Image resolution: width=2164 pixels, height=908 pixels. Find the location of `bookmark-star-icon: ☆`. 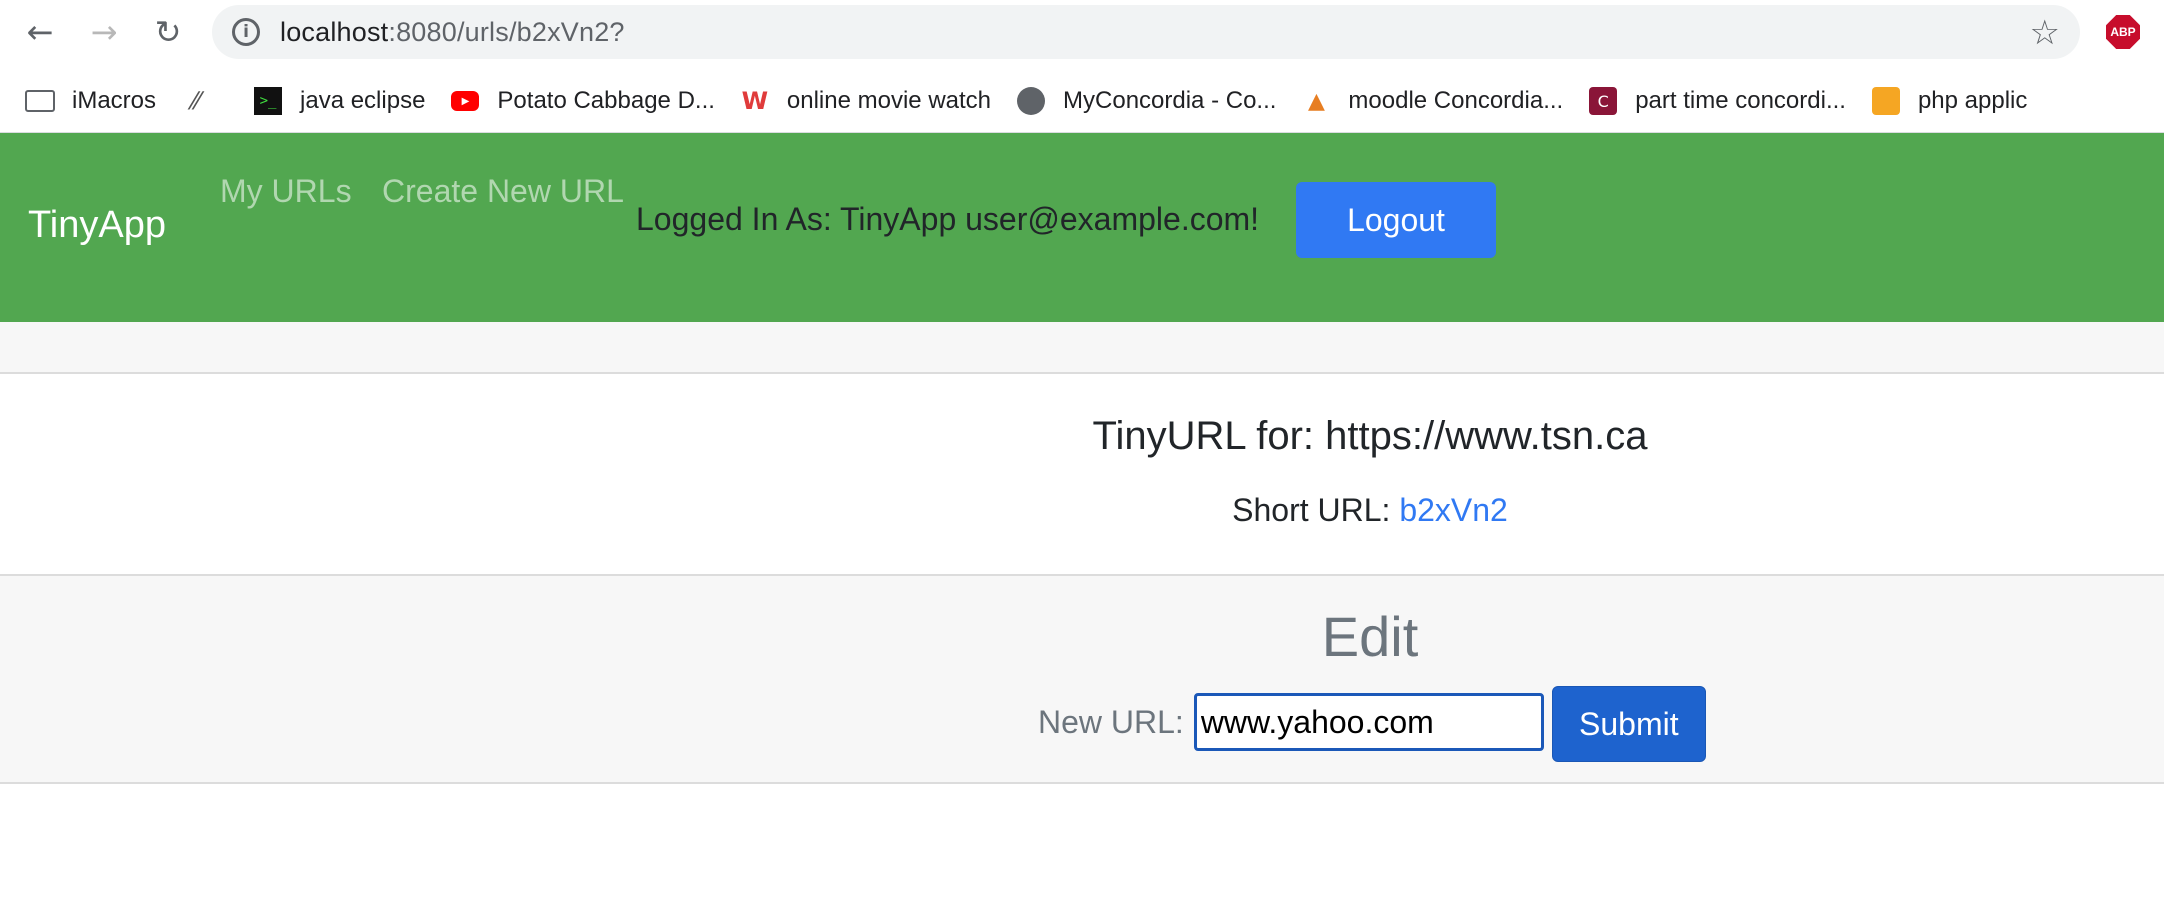

bookmark-star-icon: ☆ is located at coordinates (2045, 33).